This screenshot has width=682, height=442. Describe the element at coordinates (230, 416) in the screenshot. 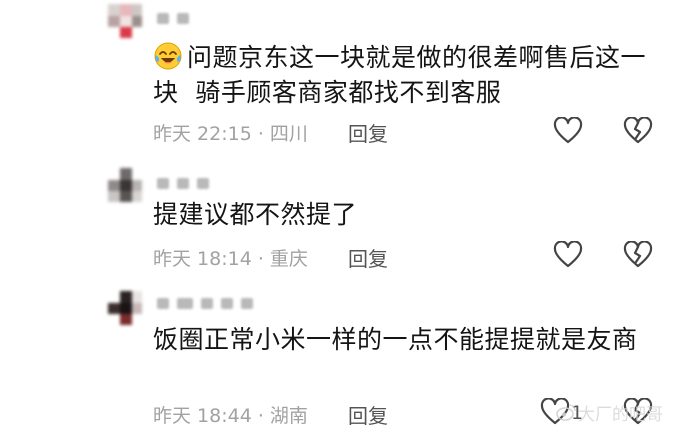

I see `comment-meta: 昨天 18:44 · 湖南` at that location.